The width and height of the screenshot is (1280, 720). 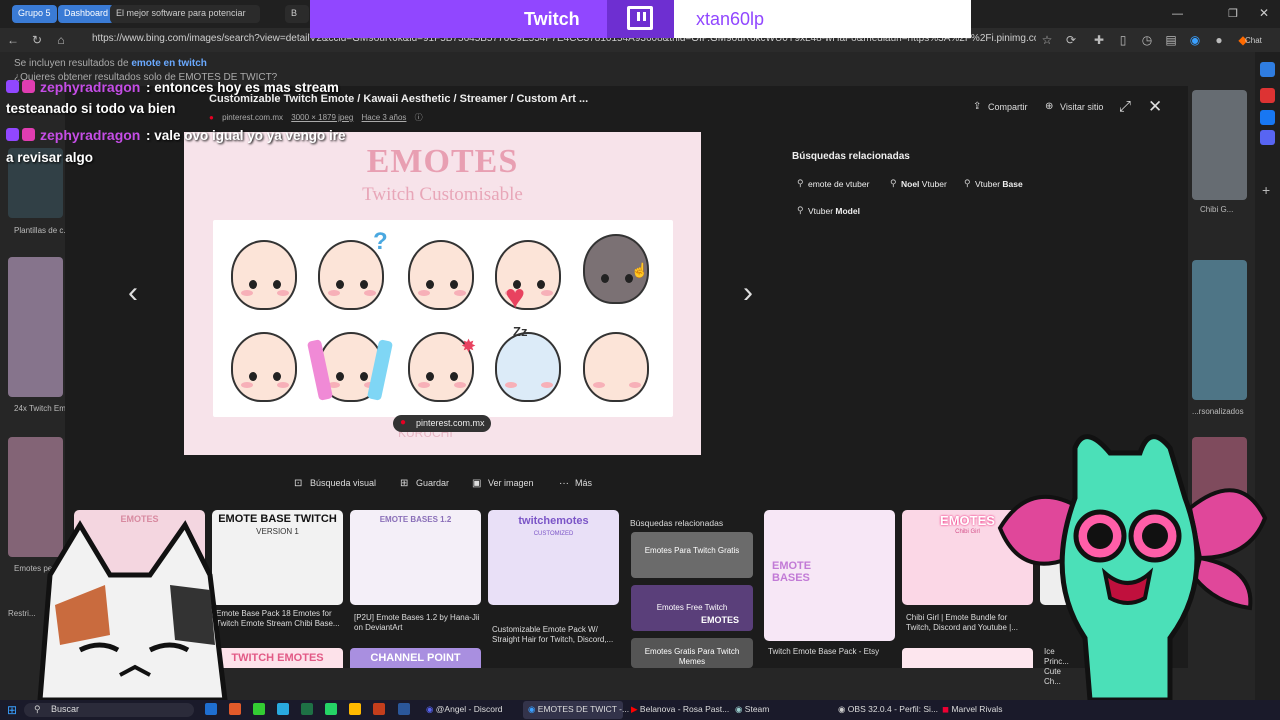 I want to click on zzz-icon: Zz, so click(x=520, y=331).